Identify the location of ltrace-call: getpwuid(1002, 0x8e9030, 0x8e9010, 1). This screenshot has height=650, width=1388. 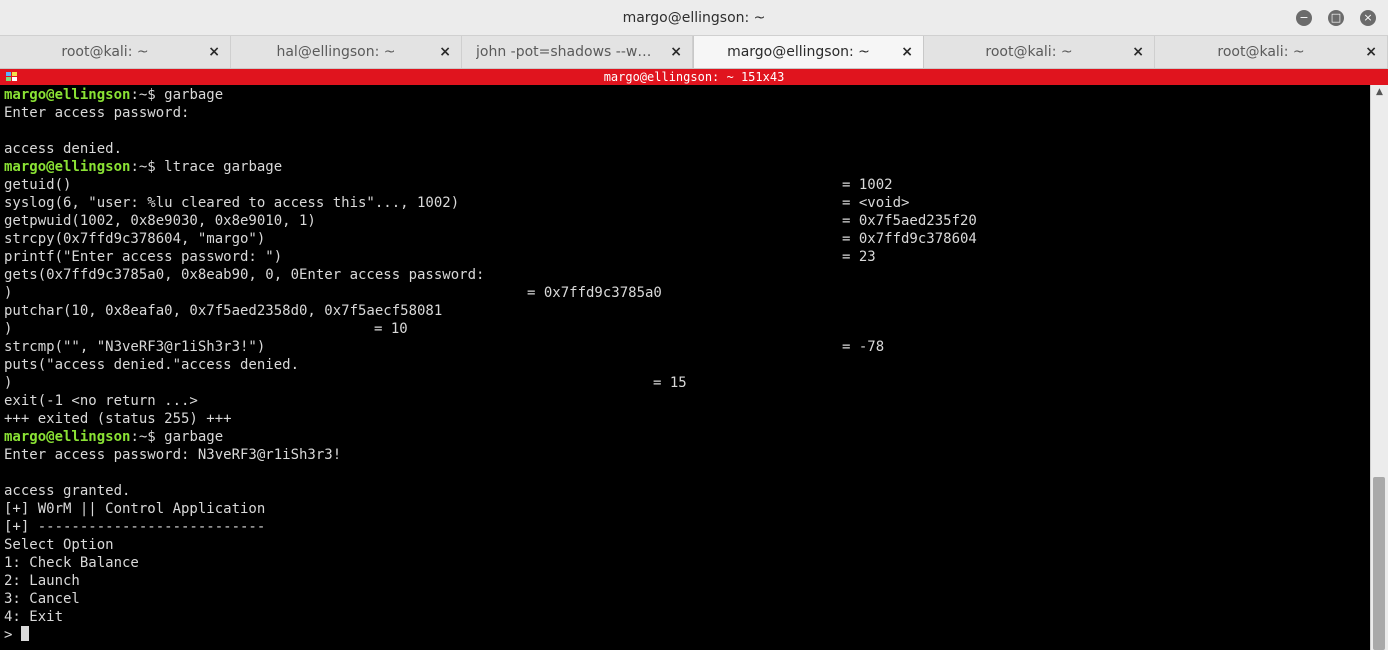
(160, 221).